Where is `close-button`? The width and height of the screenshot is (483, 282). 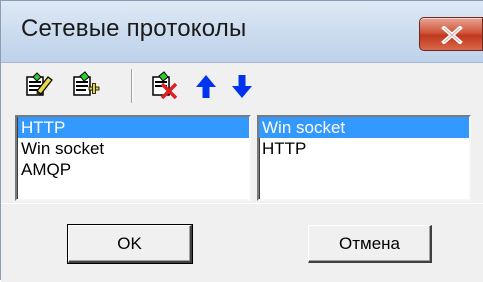 close-button is located at coordinates (451, 34).